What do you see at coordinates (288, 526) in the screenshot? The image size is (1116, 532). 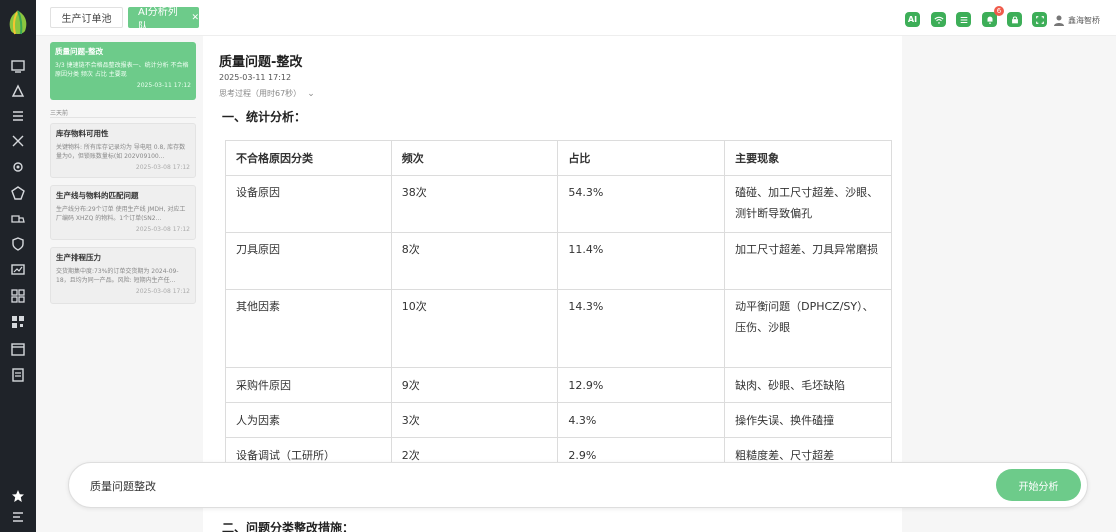 I see `section-heading: 二、问题分类整改措施：` at bounding box center [288, 526].